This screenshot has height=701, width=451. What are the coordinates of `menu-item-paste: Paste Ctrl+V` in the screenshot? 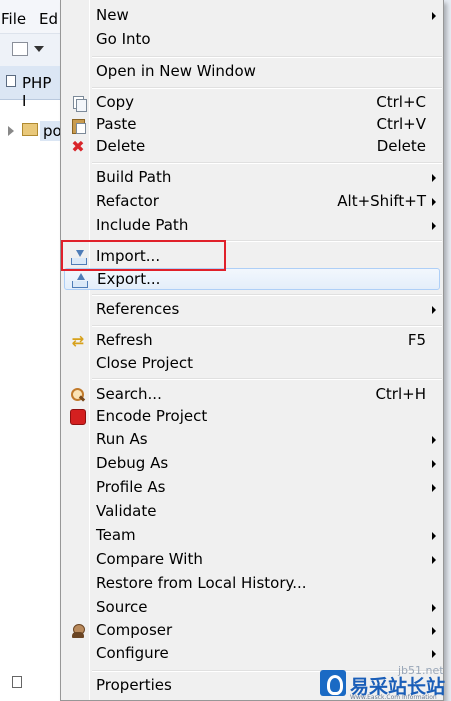 It's located at (252, 125).